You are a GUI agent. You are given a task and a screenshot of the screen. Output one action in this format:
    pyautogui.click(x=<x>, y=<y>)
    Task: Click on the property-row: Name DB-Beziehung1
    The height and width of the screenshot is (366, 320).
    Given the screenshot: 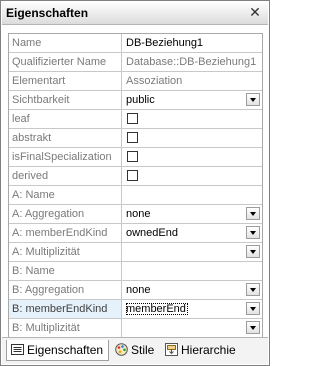 What is the action you would take?
    pyautogui.click(x=135, y=43)
    